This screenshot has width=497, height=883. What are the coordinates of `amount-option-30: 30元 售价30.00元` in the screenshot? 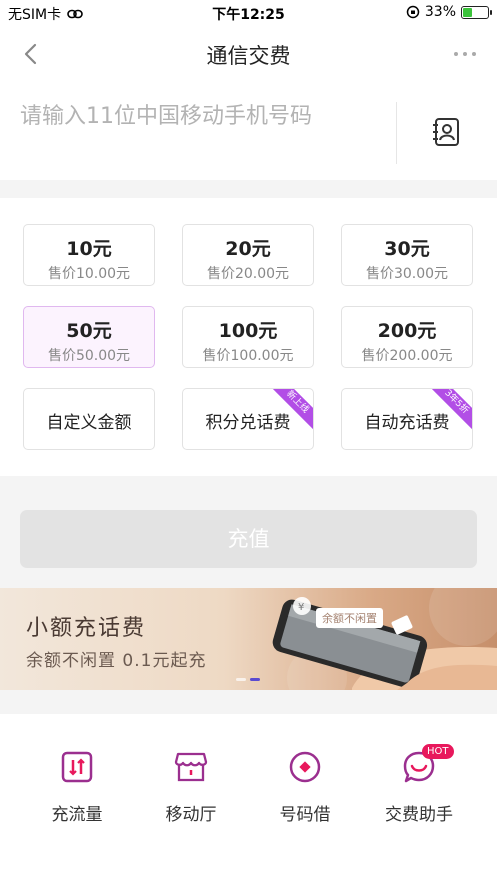 It's located at (407, 255).